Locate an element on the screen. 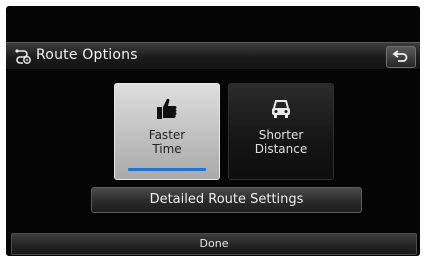 Image resolution: width=427 pixels, height=261 pixels. back-arrow-icon is located at coordinates (400, 56).